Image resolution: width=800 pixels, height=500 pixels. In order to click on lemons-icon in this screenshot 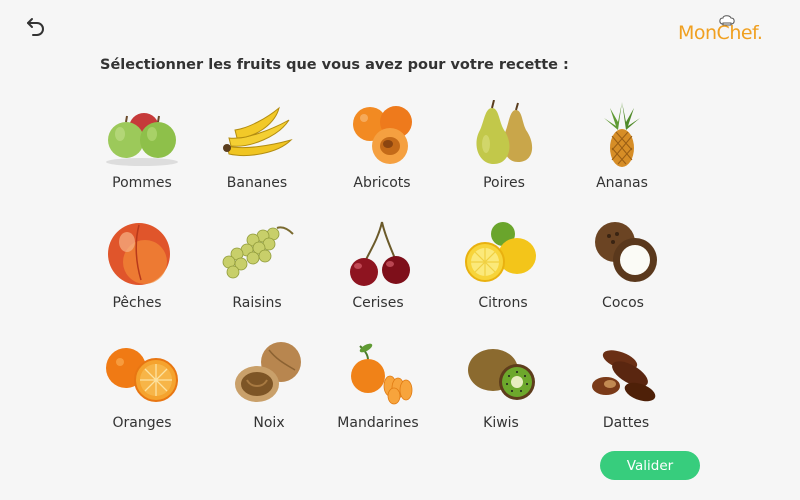, I will do `click(500, 252)`.